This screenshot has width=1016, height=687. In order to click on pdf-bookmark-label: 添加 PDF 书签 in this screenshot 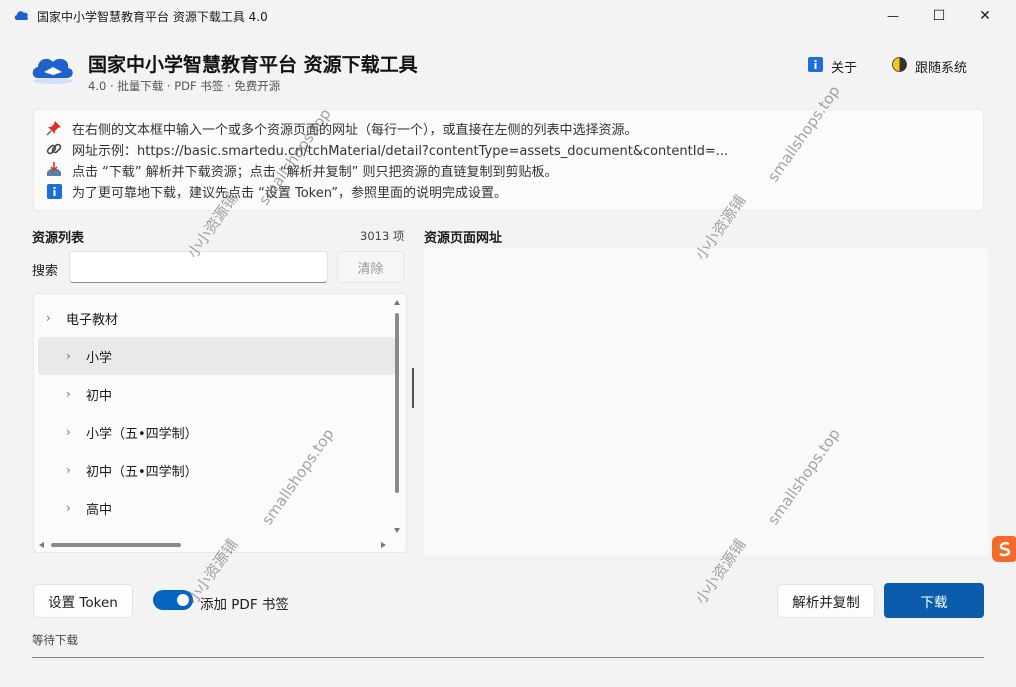, I will do `click(244, 605)`.